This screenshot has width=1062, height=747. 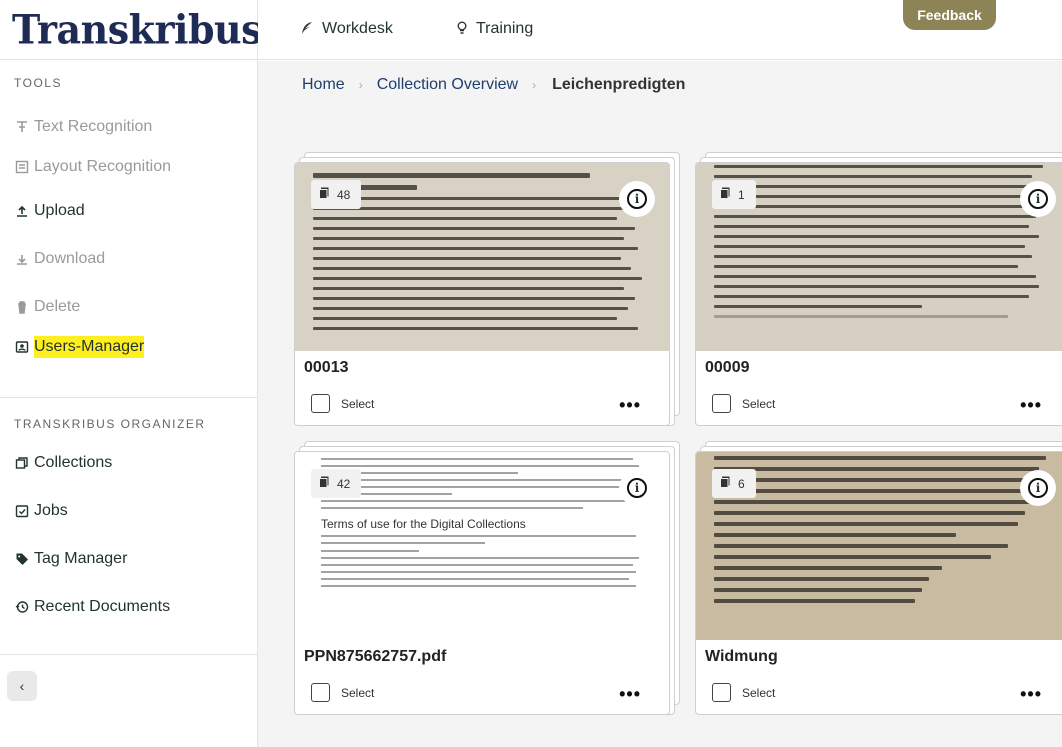 What do you see at coordinates (22, 259) in the screenshot?
I see `download-icon` at bounding box center [22, 259].